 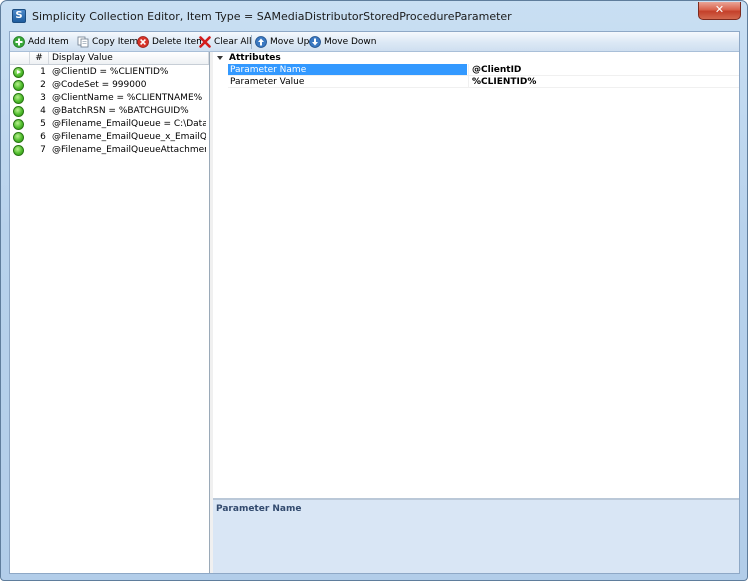 I want to click on move-down-label: Move Down, so click(x=350, y=41).